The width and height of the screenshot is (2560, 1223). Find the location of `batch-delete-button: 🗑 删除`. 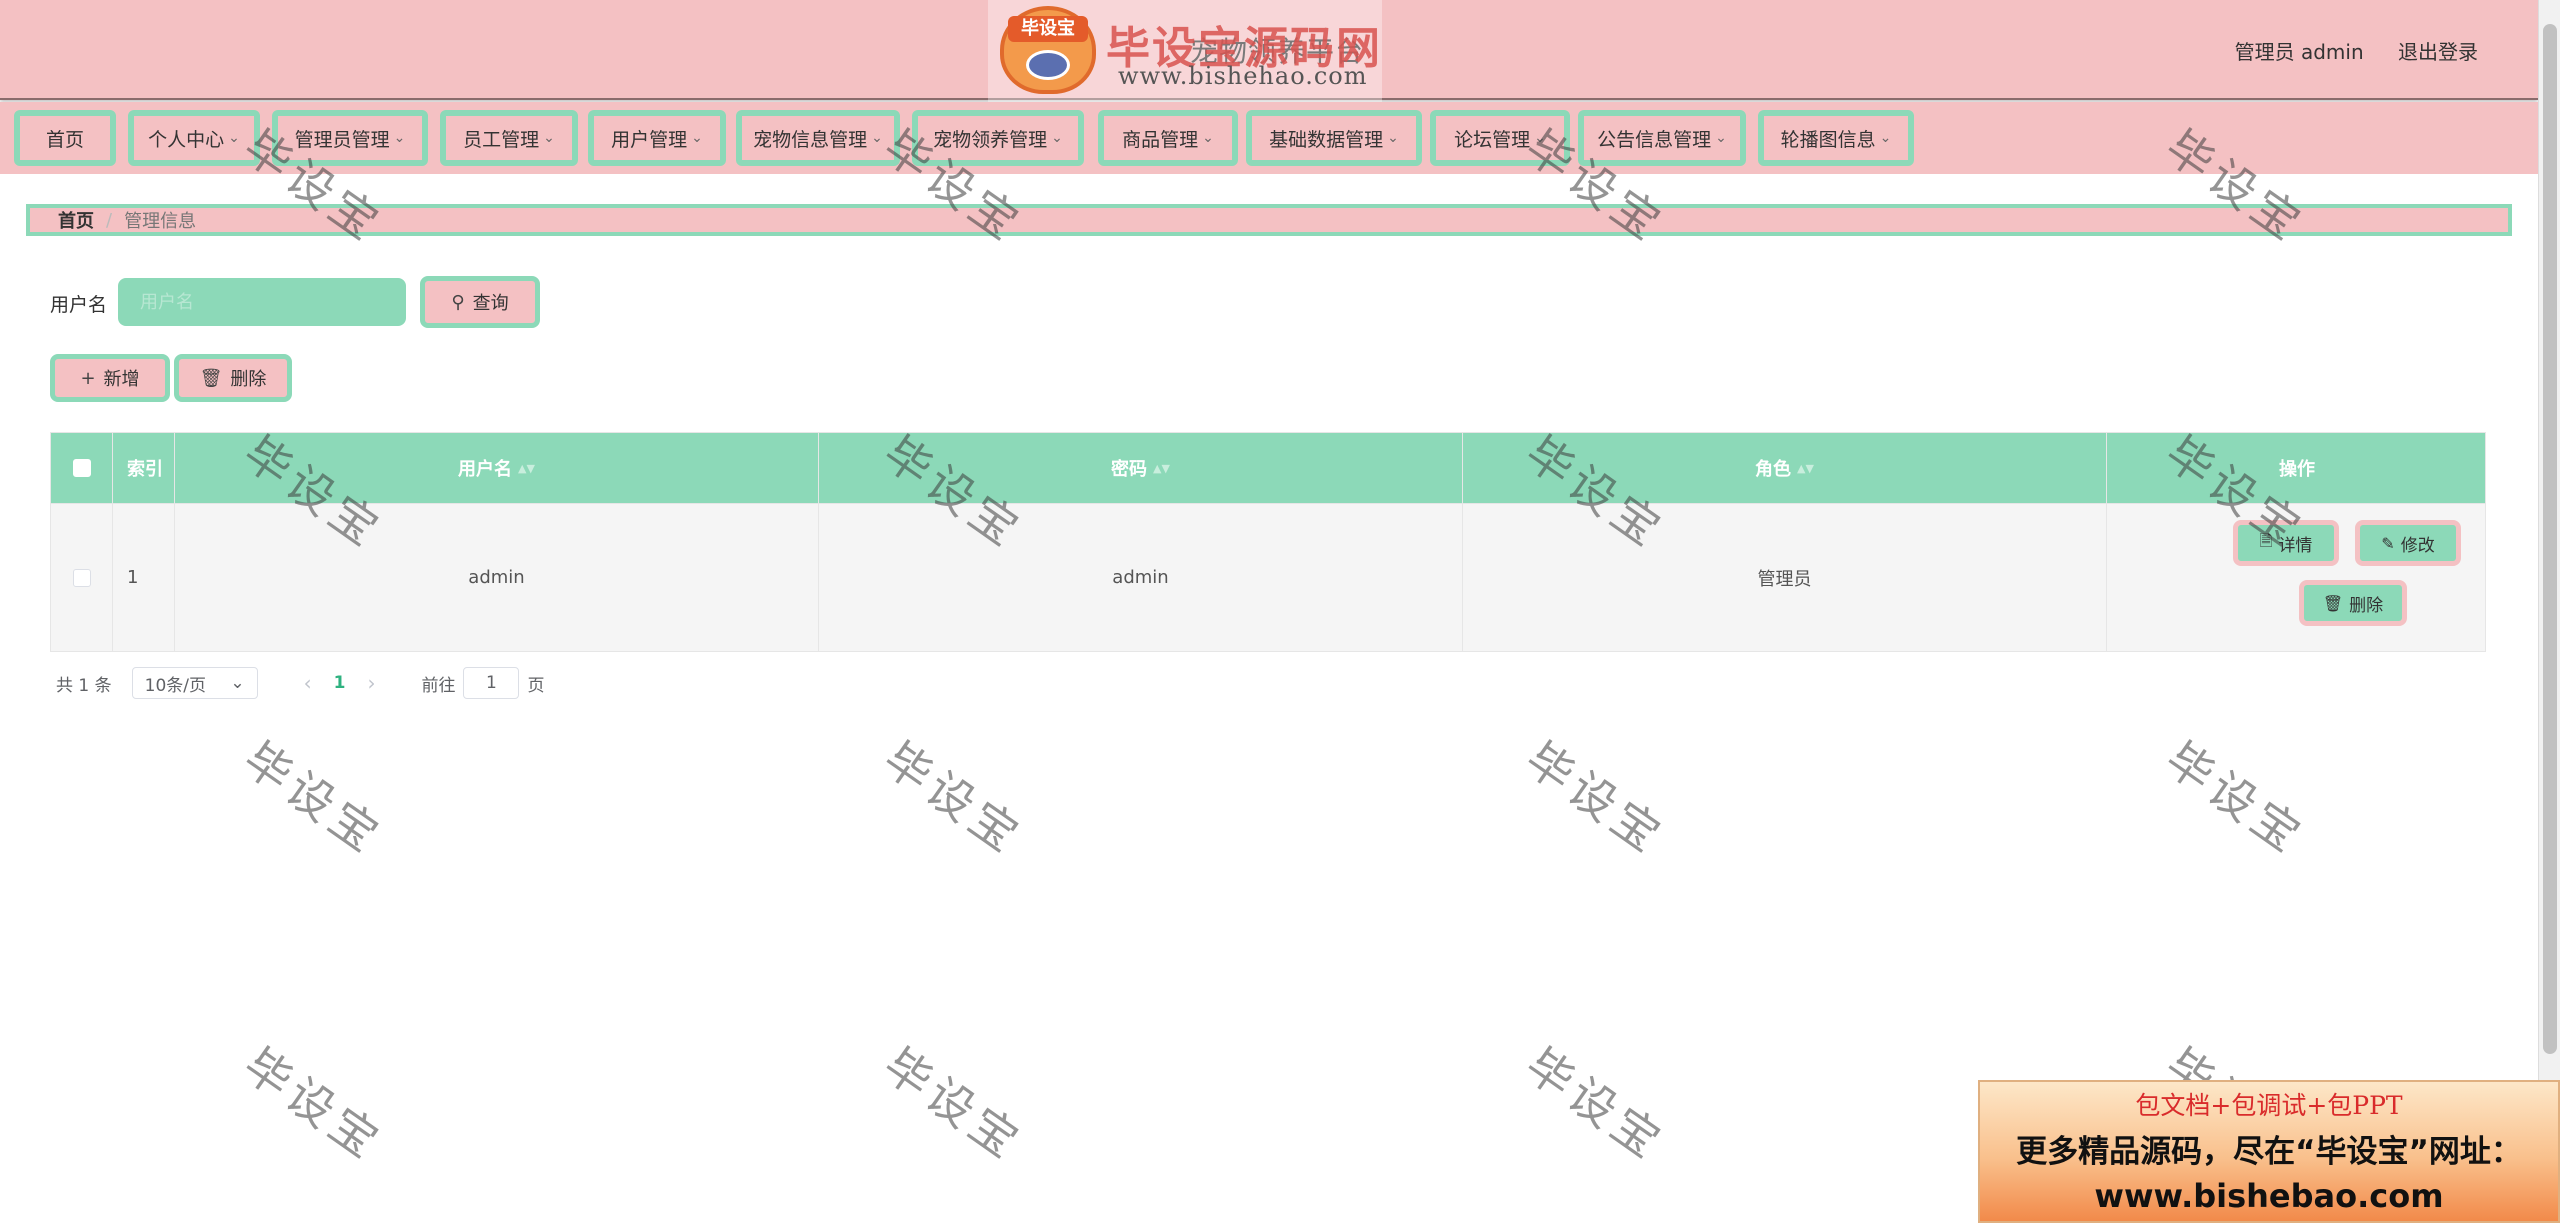

batch-delete-button: 🗑 删除 is located at coordinates (233, 378).